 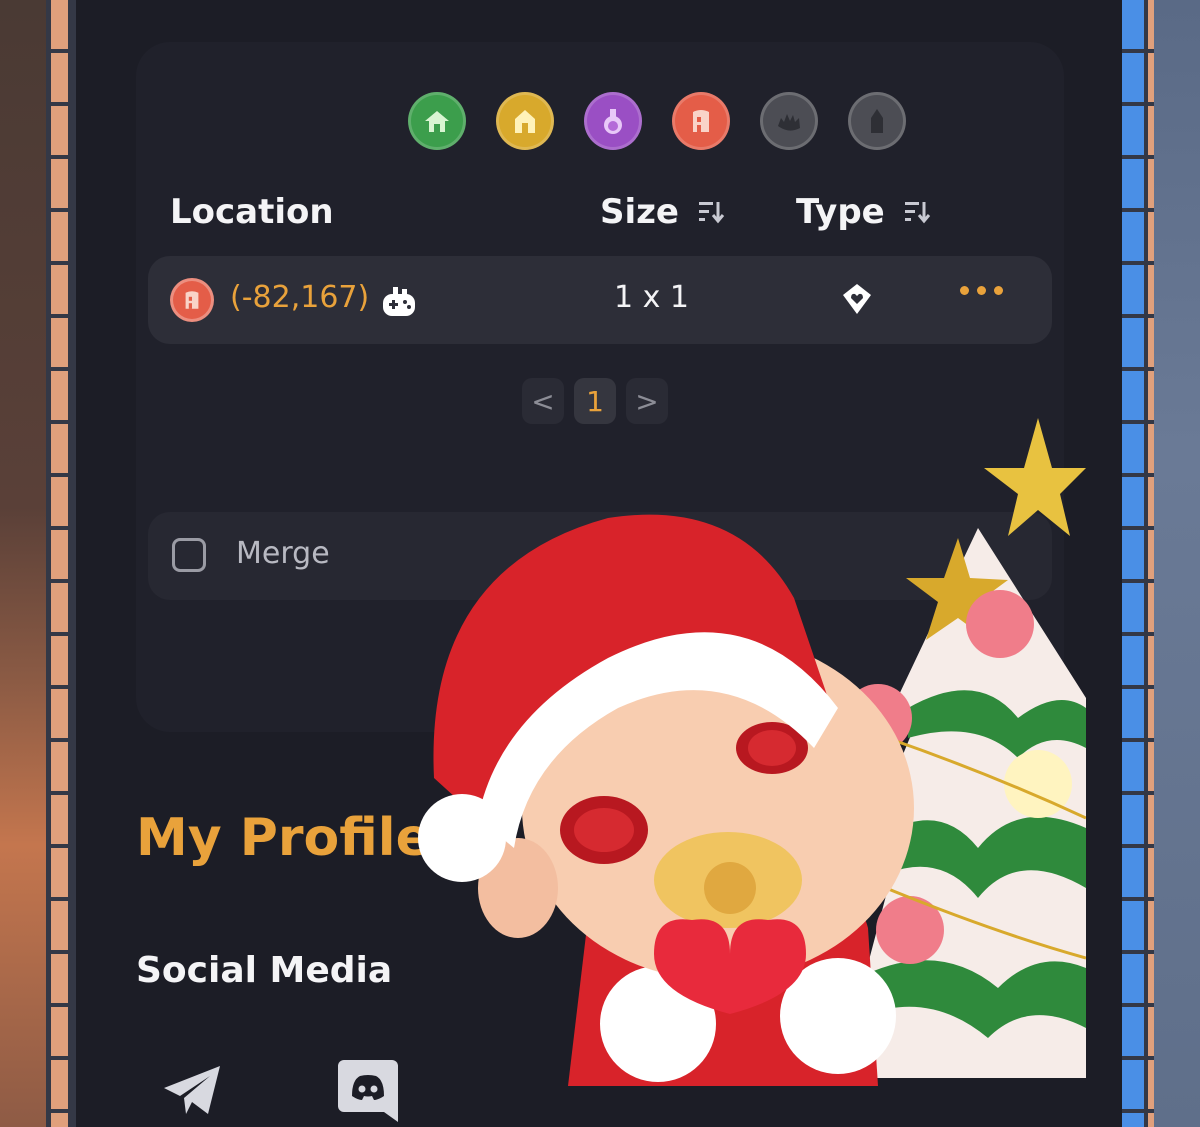 I want to click on land-size: 1 x 1, so click(x=651, y=297).